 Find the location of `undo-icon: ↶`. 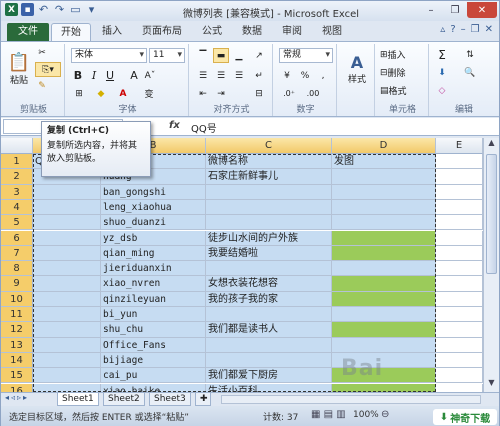

undo-icon: ↶ is located at coordinates (43, 9).